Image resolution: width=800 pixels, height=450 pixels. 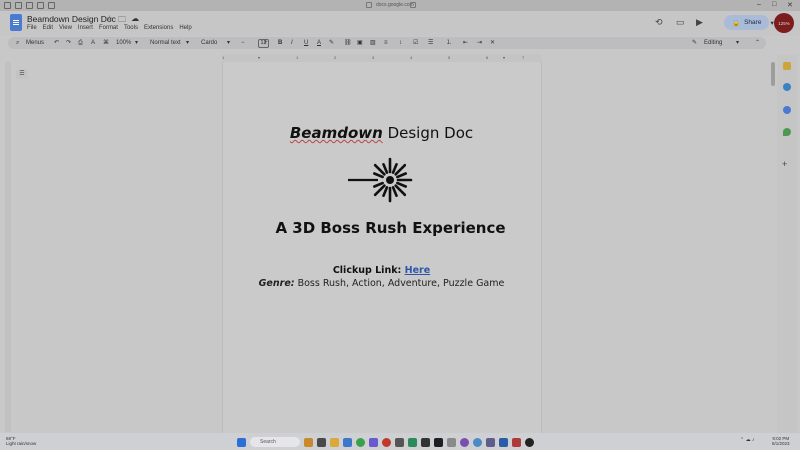 What do you see at coordinates (321, 442) in the screenshot?
I see `terminal-icon` at bounding box center [321, 442].